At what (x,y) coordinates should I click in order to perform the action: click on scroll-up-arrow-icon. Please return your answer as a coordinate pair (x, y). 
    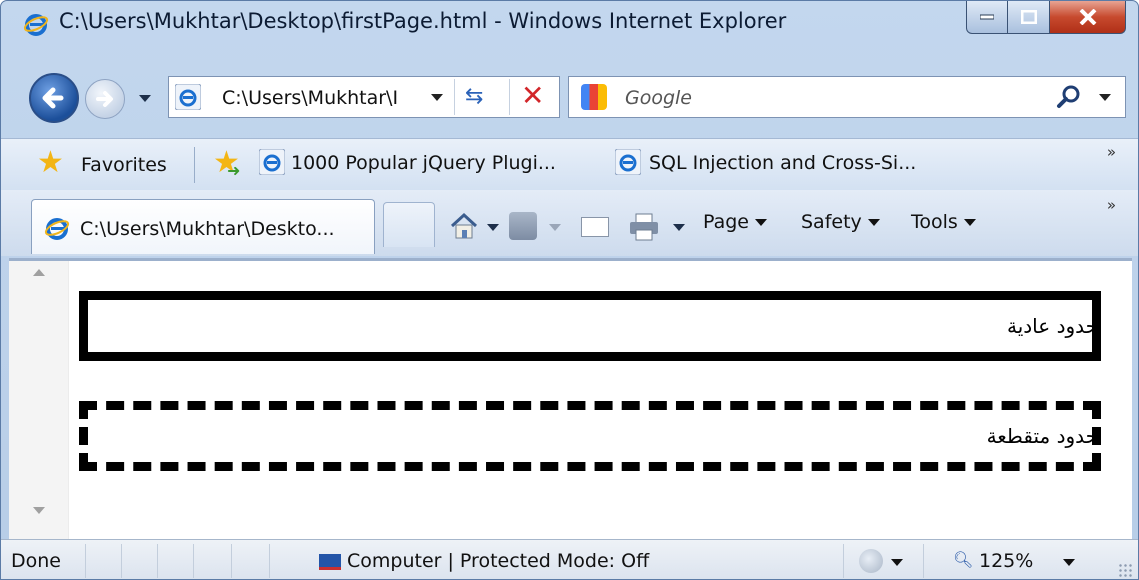
    Looking at the image, I should click on (39, 272).